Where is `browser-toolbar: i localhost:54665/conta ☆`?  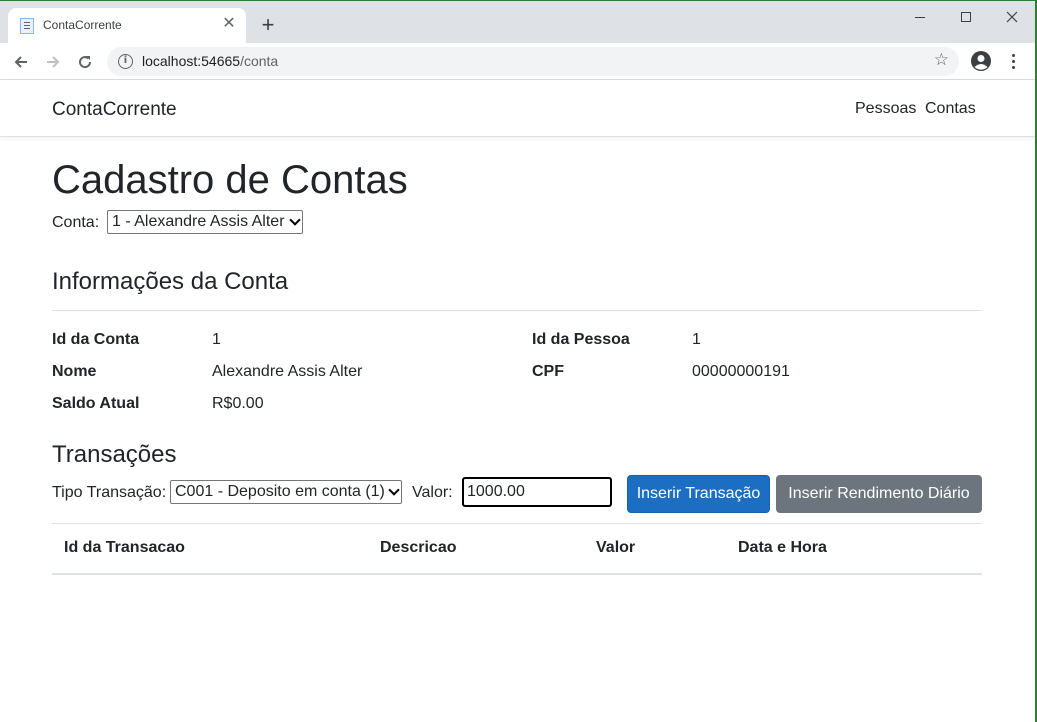
browser-toolbar: i localhost:54665/conta ☆ is located at coordinates (518, 61).